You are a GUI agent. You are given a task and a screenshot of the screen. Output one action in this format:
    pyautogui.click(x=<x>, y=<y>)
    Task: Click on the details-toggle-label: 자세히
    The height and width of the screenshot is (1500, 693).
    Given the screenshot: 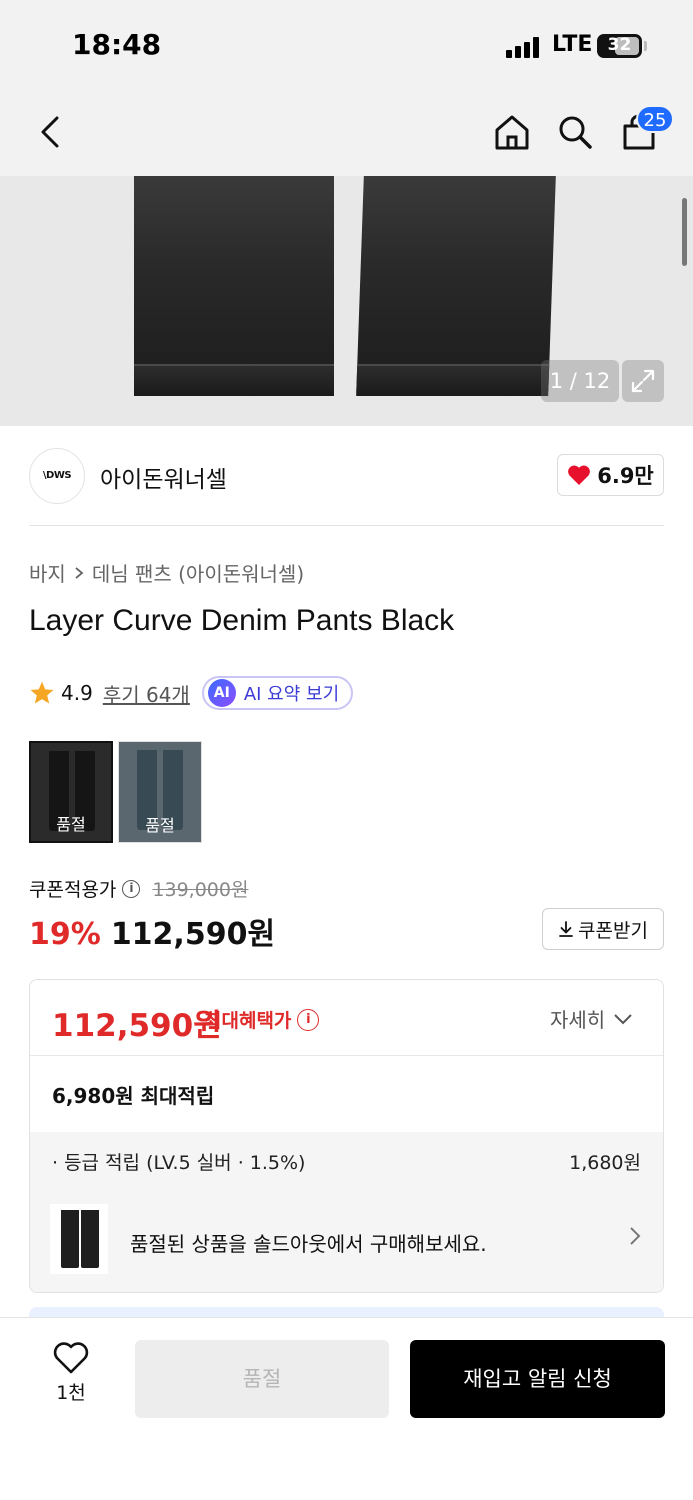 What is the action you would take?
    pyautogui.click(x=578, y=1020)
    